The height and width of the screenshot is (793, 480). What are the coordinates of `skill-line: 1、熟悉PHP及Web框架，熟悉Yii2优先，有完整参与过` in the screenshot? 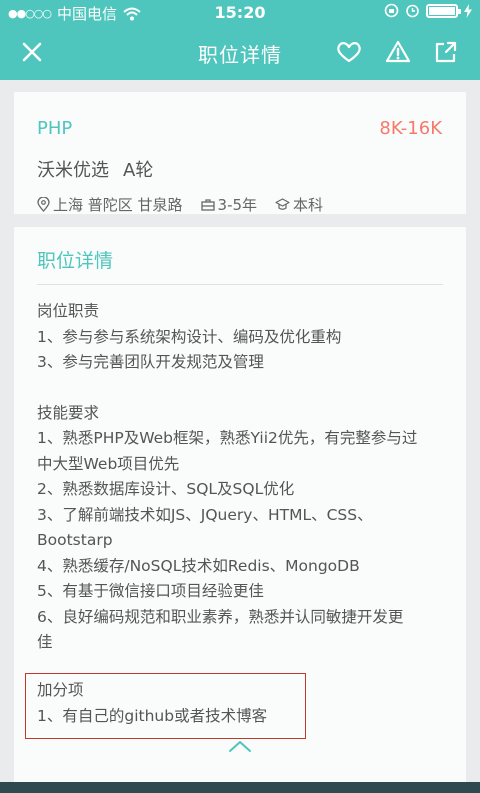 It's located at (227, 438).